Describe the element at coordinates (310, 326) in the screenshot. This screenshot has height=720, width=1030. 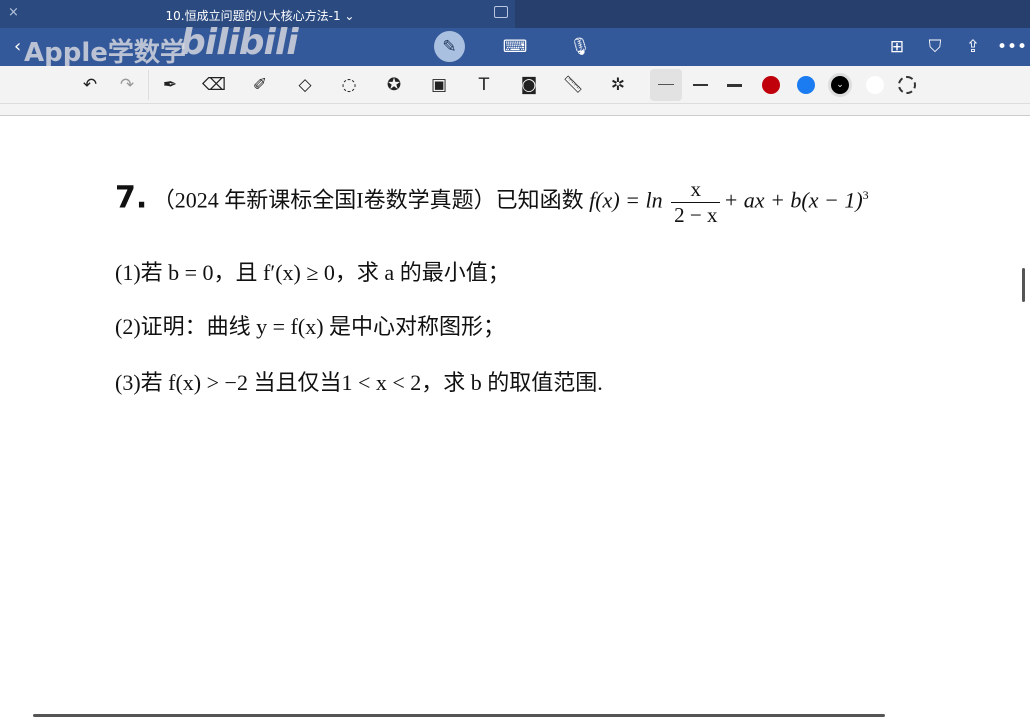
I see `question-2: (2)证明：曲线 y = f(x) 是中心对称图形；` at that location.